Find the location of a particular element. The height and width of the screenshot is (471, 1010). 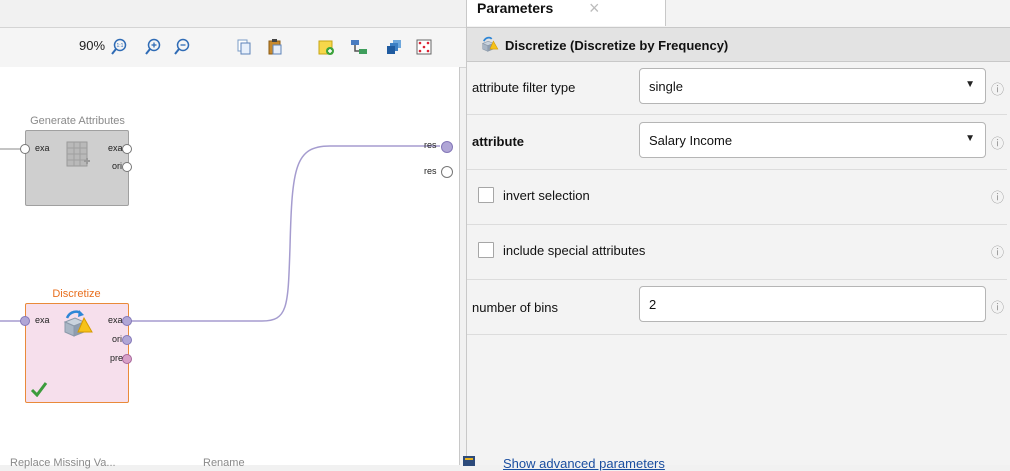

zoom-reset-icon: 1:1 is located at coordinates (119, 47).